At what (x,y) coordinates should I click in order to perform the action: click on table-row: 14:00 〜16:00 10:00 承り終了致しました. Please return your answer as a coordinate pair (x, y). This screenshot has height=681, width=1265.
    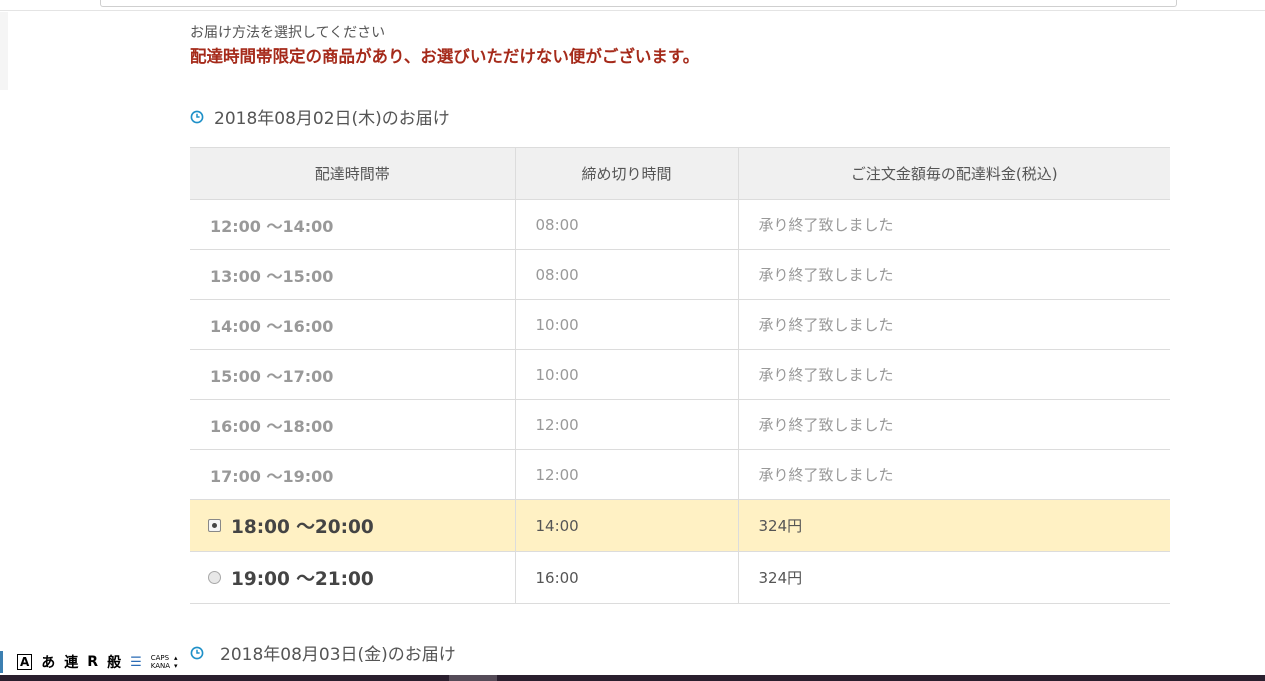
    Looking at the image, I should click on (680, 324).